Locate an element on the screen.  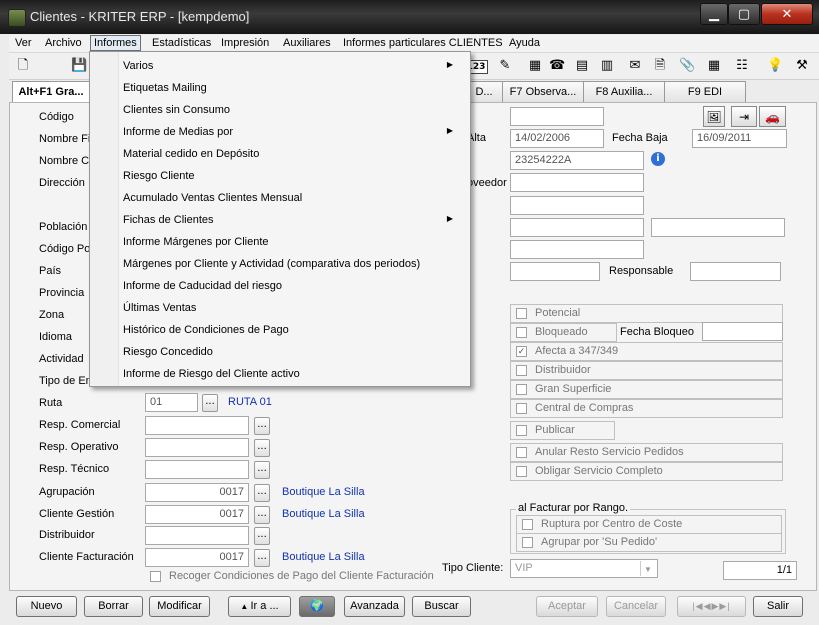
save-icon: 💾 is located at coordinates (79, 66).